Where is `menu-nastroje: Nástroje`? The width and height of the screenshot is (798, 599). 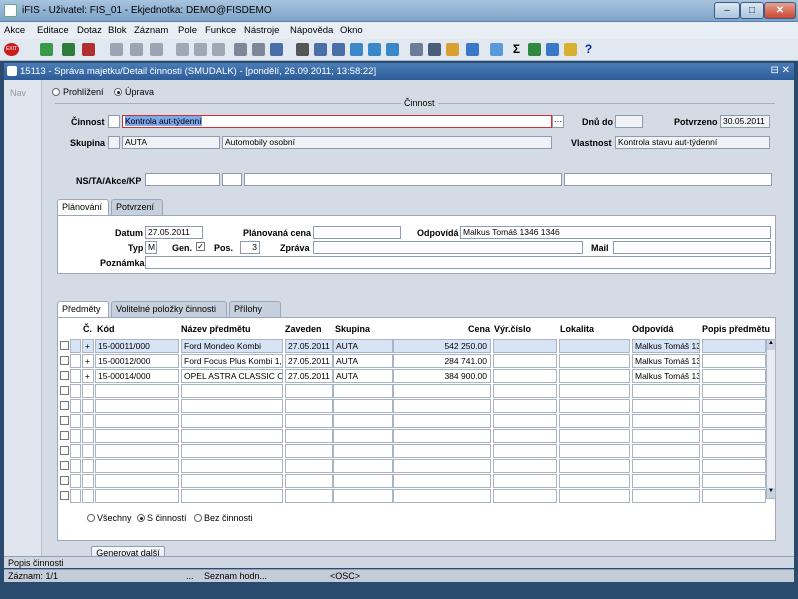 menu-nastroje: Nástroje is located at coordinates (261, 30).